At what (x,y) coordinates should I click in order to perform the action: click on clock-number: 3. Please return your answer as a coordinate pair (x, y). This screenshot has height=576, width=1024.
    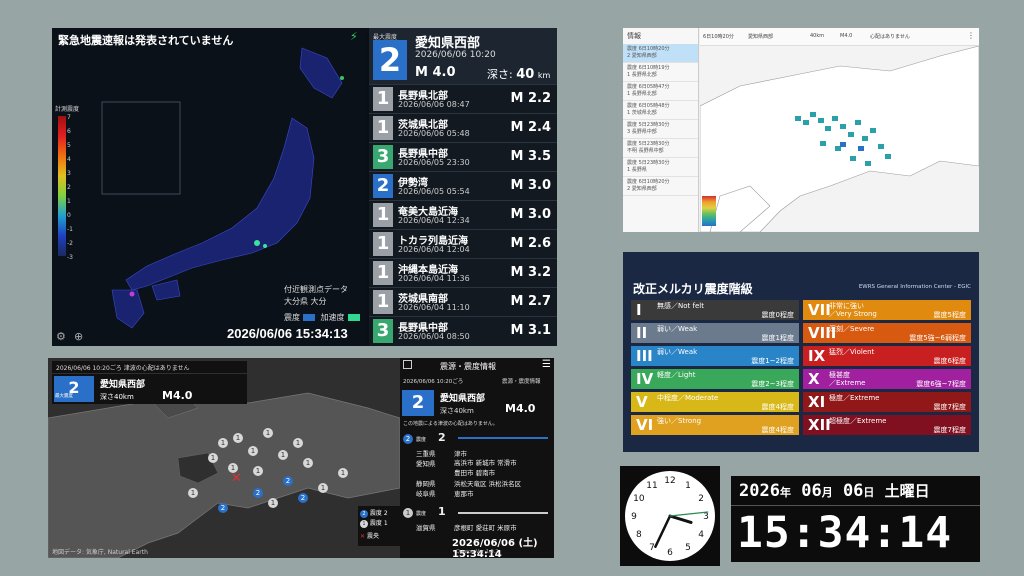
    Looking at the image, I should click on (706, 517).